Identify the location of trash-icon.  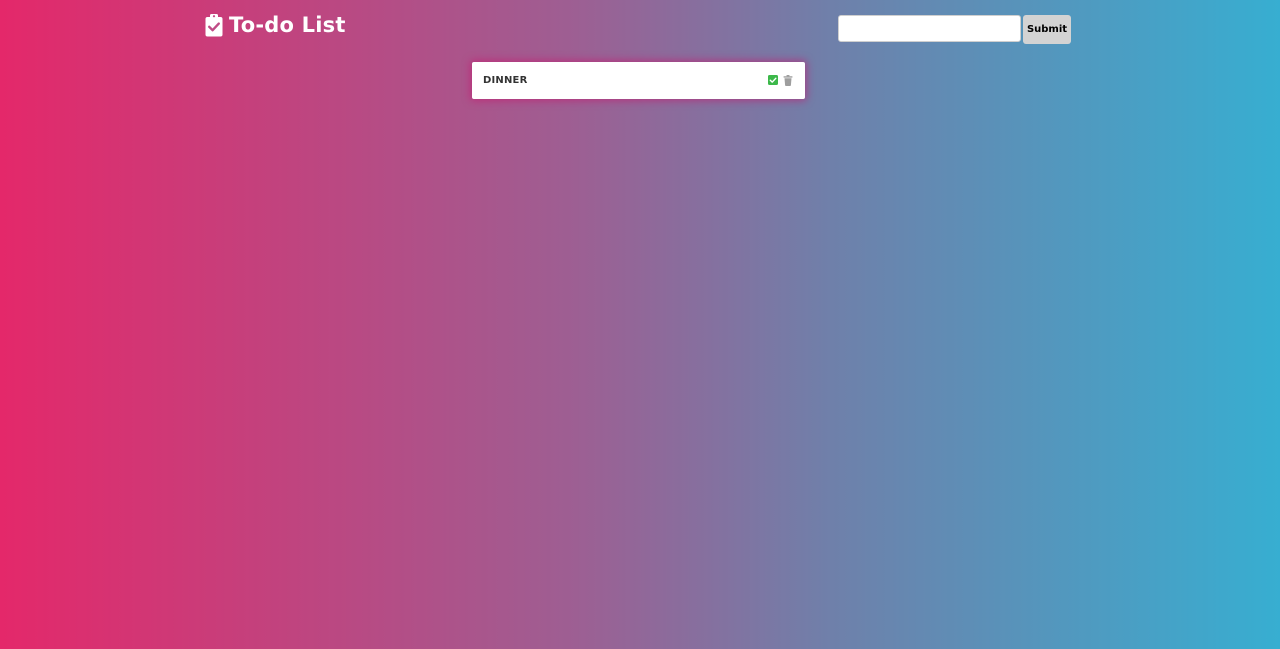
(788, 80).